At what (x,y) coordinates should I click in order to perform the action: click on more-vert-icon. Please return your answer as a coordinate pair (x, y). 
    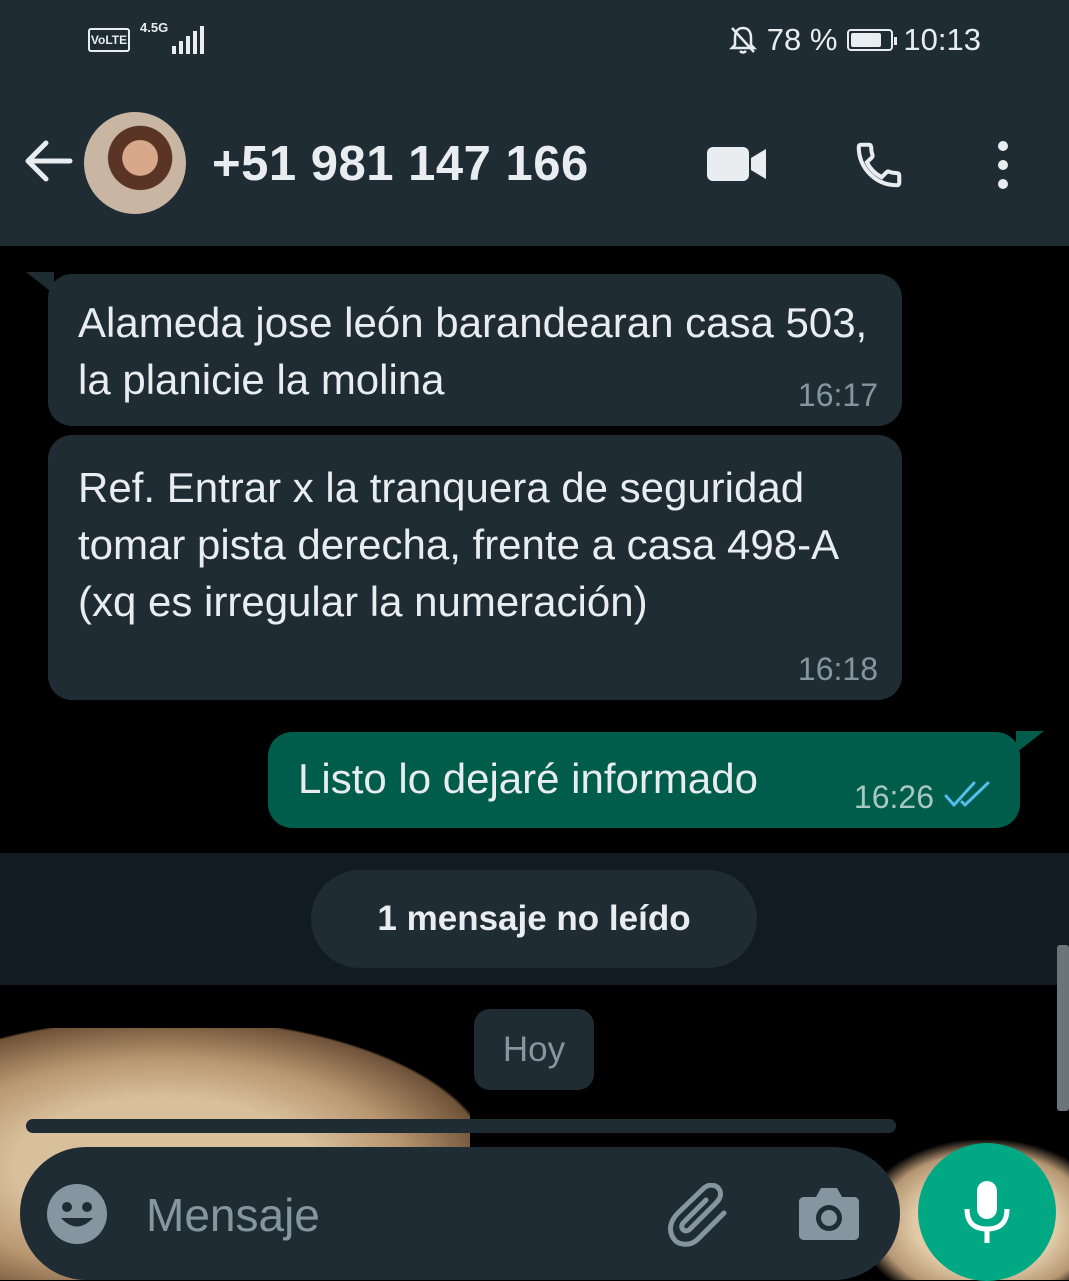
    Looking at the image, I should click on (1003, 165).